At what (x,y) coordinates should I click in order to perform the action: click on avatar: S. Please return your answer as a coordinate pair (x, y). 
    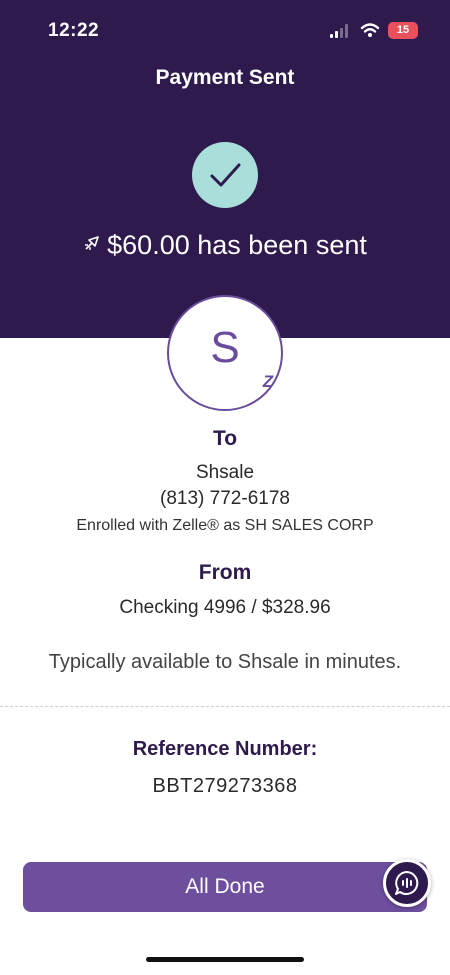
    Looking at the image, I should click on (225, 353).